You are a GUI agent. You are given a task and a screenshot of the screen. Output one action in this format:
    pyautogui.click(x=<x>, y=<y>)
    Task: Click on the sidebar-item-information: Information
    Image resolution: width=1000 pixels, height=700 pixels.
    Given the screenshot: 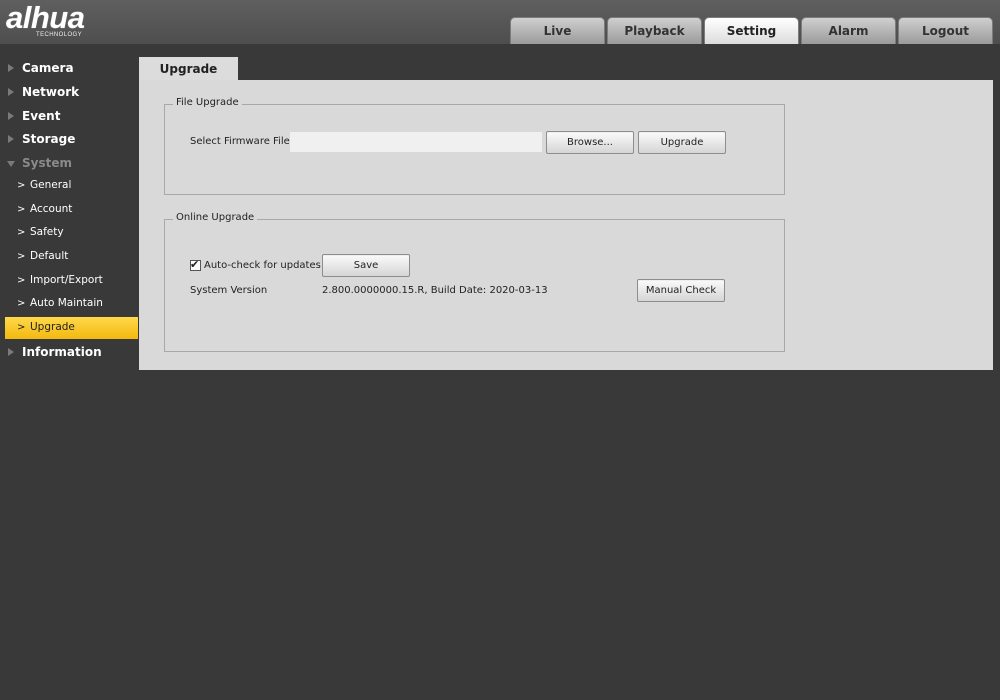 What is the action you would take?
    pyautogui.click(x=69, y=352)
    